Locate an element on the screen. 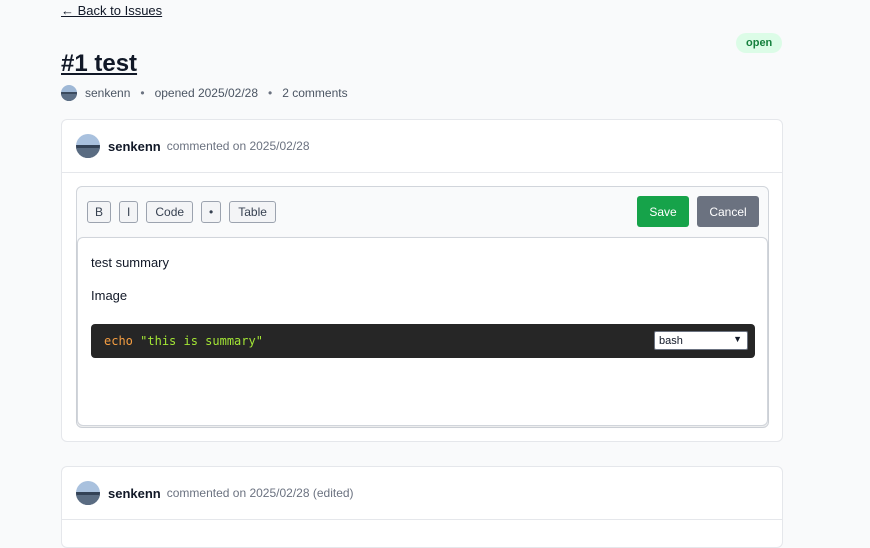 This screenshot has width=870, height=548. meta-opened-date: opened 2025/02/28 is located at coordinates (206, 93).